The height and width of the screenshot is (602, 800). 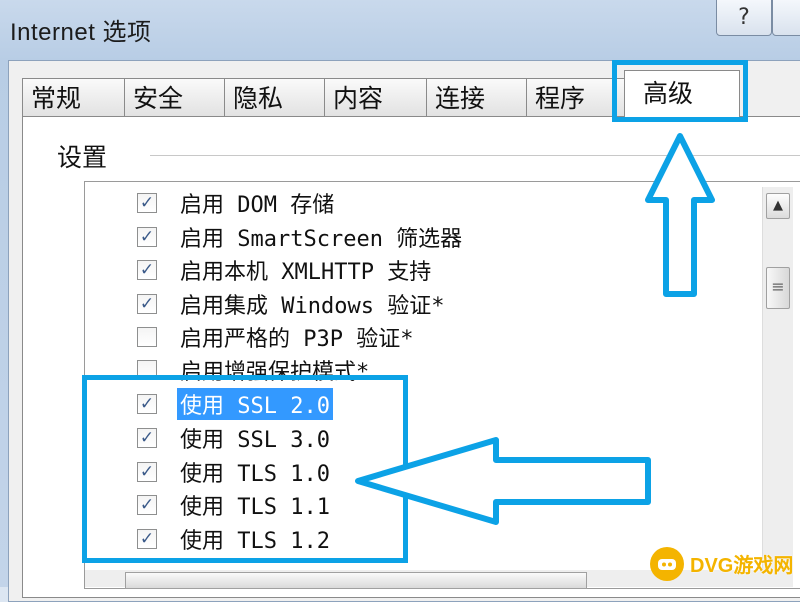 What do you see at coordinates (742, 566) in the screenshot?
I see `watermark-text: DVG游戏网` at bounding box center [742, 566].